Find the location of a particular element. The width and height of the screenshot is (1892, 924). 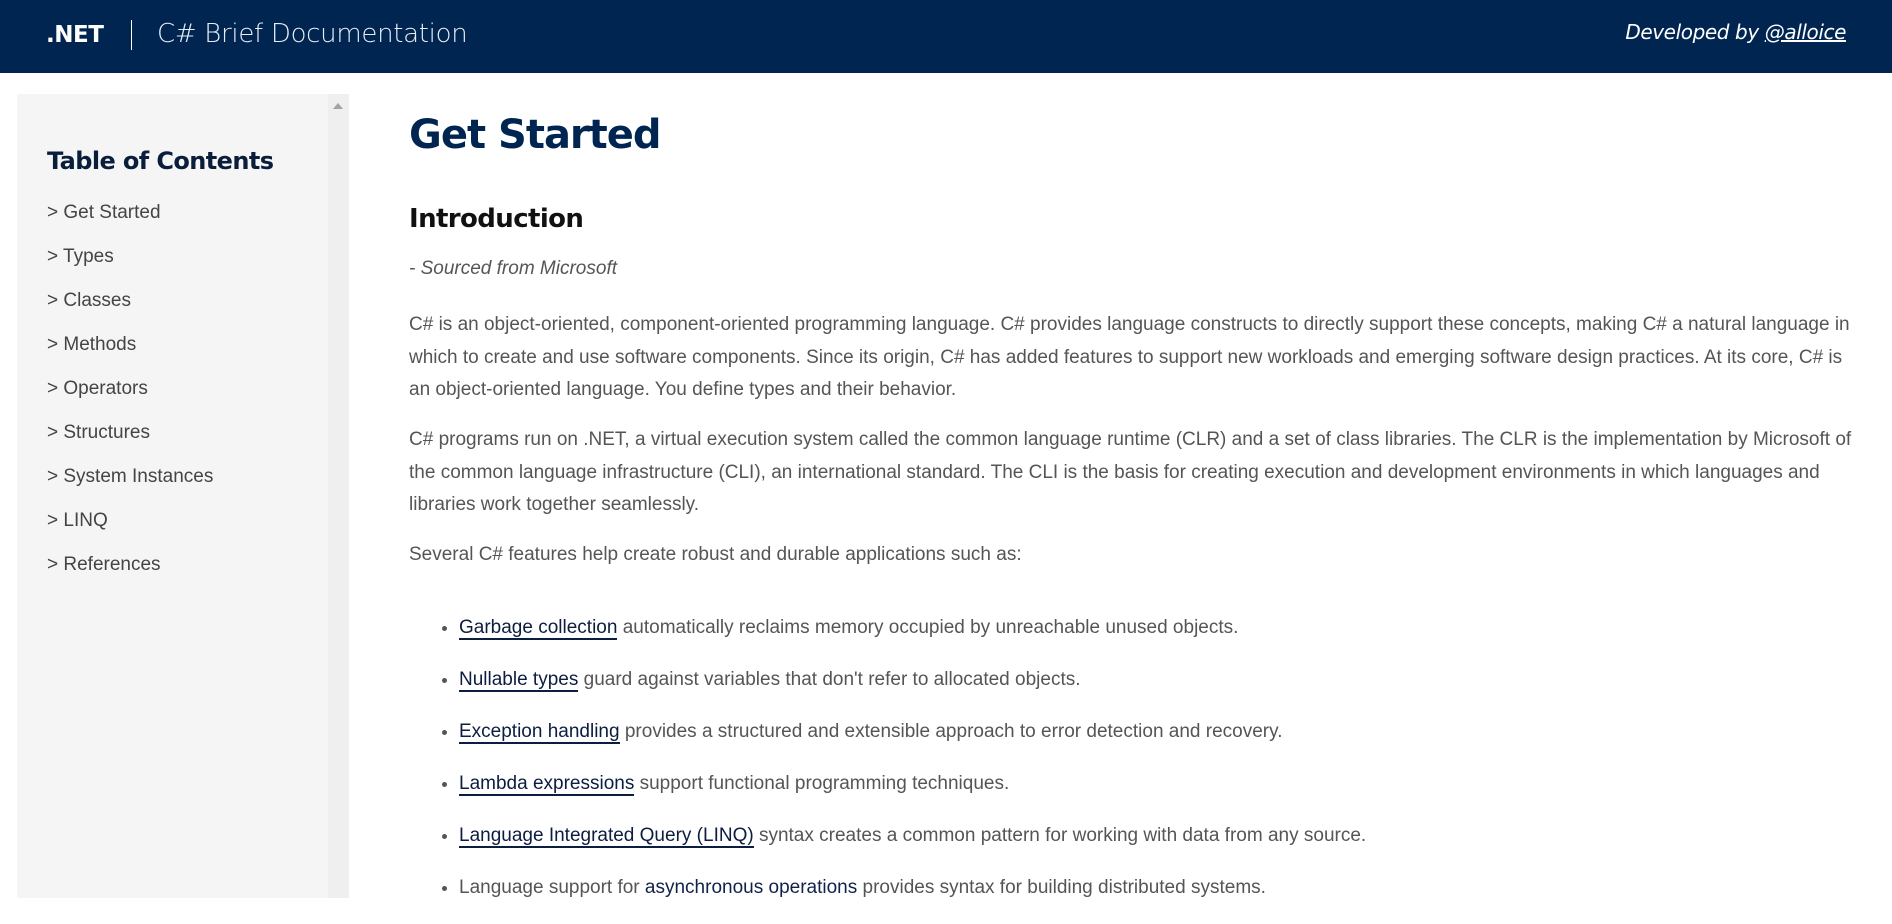

toc-item-operators: > Operators is located at coordinates (130, 400).